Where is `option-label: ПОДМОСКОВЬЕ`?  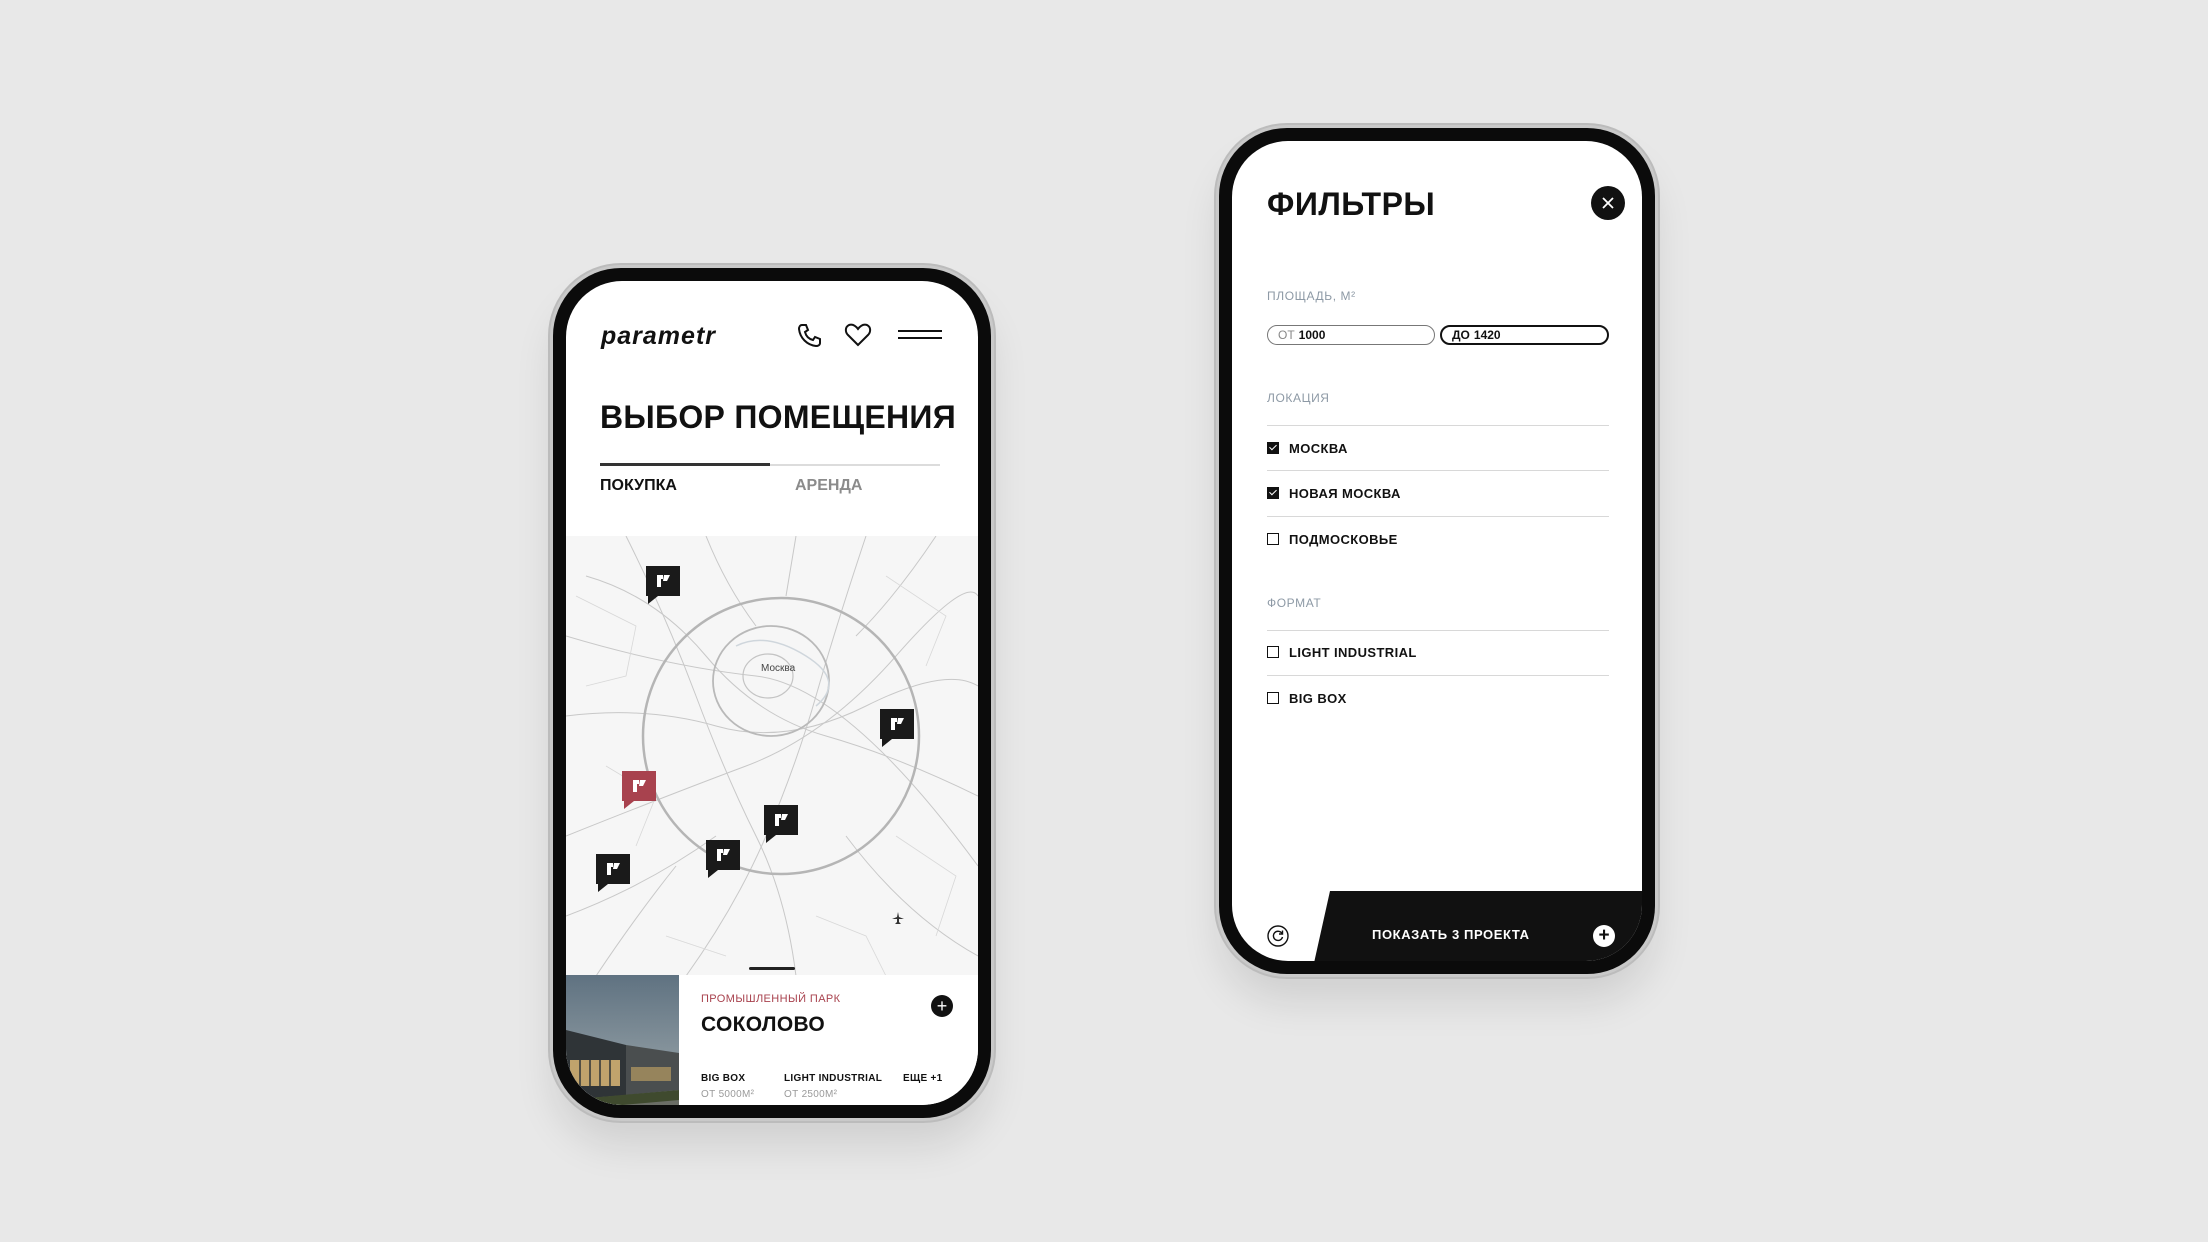
option-label: ПОДМОСКОВЬЕ is located at coordinates (1343, 539).